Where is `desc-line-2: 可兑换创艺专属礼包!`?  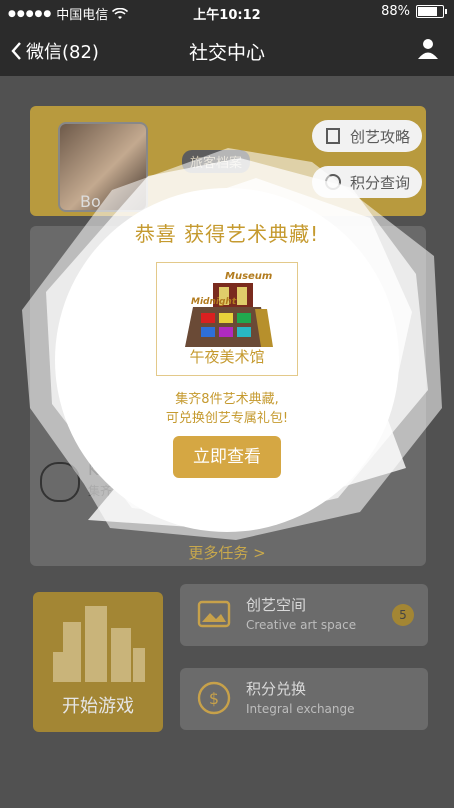 desc-line-2: 可兑换创艺专属礼包! is located at coordinates (227, 418).